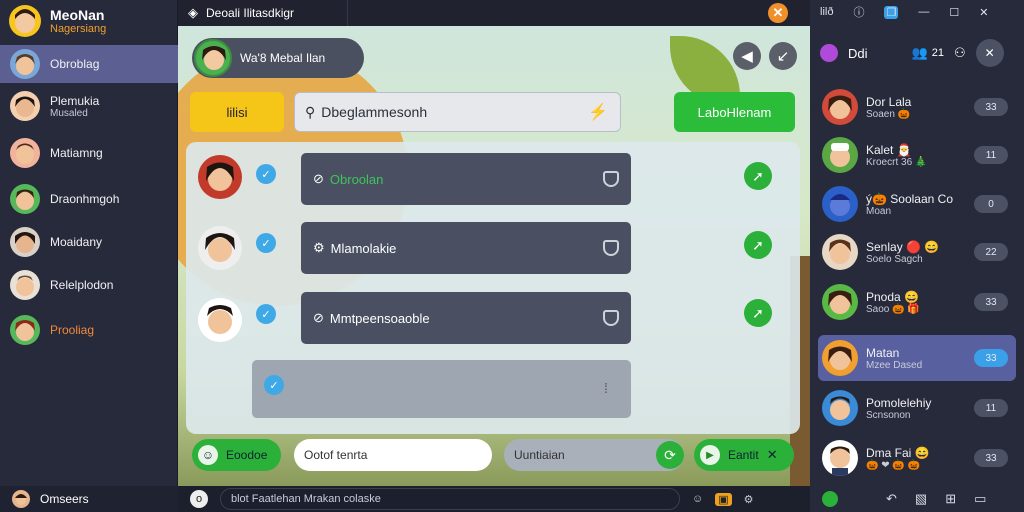 The width and height of the screenshot is (1024, 512). Describe the element at coordinates (744, 455) in the screenshot. I see `send-button: ▶ Eantit ✕` at that location.